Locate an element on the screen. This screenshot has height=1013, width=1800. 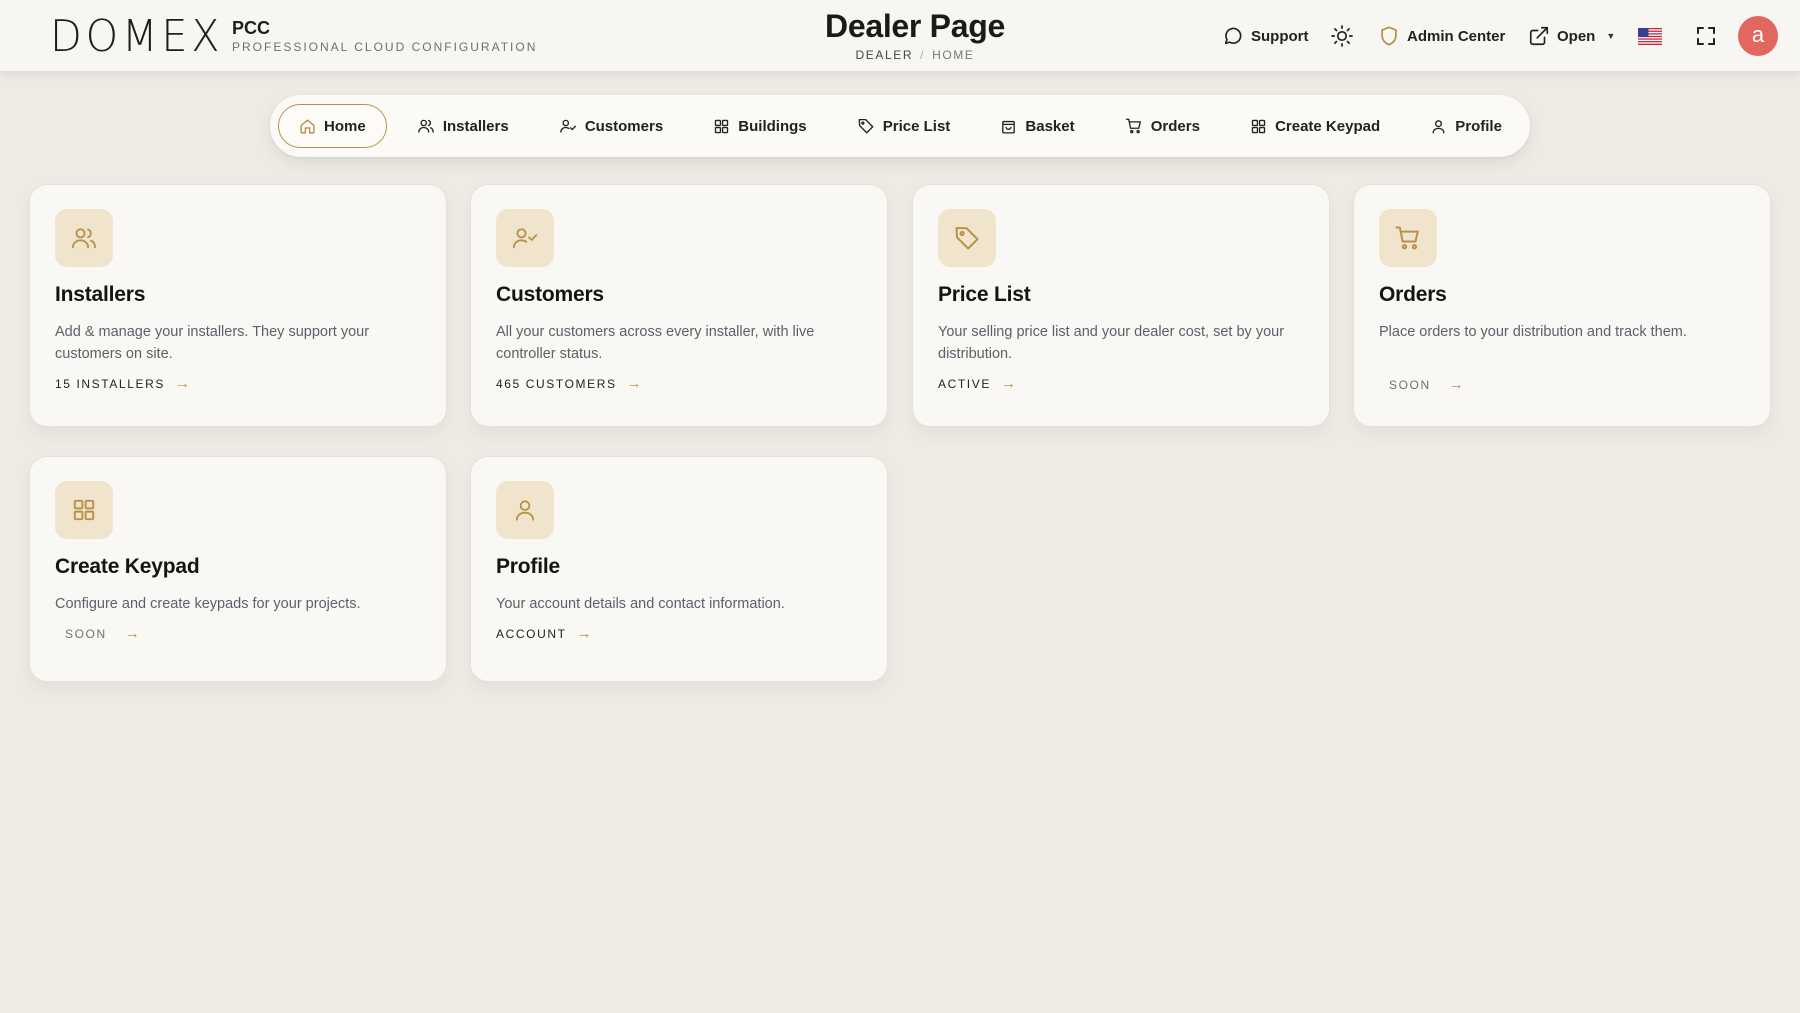
breadcrumb-dealer: DEALER is located at coordinates (885, 55).